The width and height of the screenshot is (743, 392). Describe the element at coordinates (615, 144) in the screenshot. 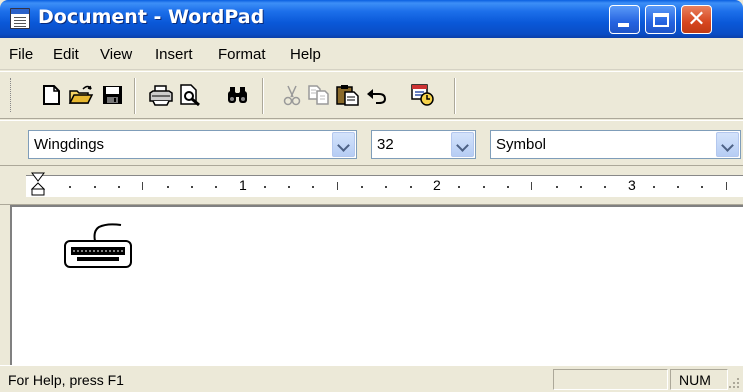

I see `font-script-combo: Symbol` at that location.